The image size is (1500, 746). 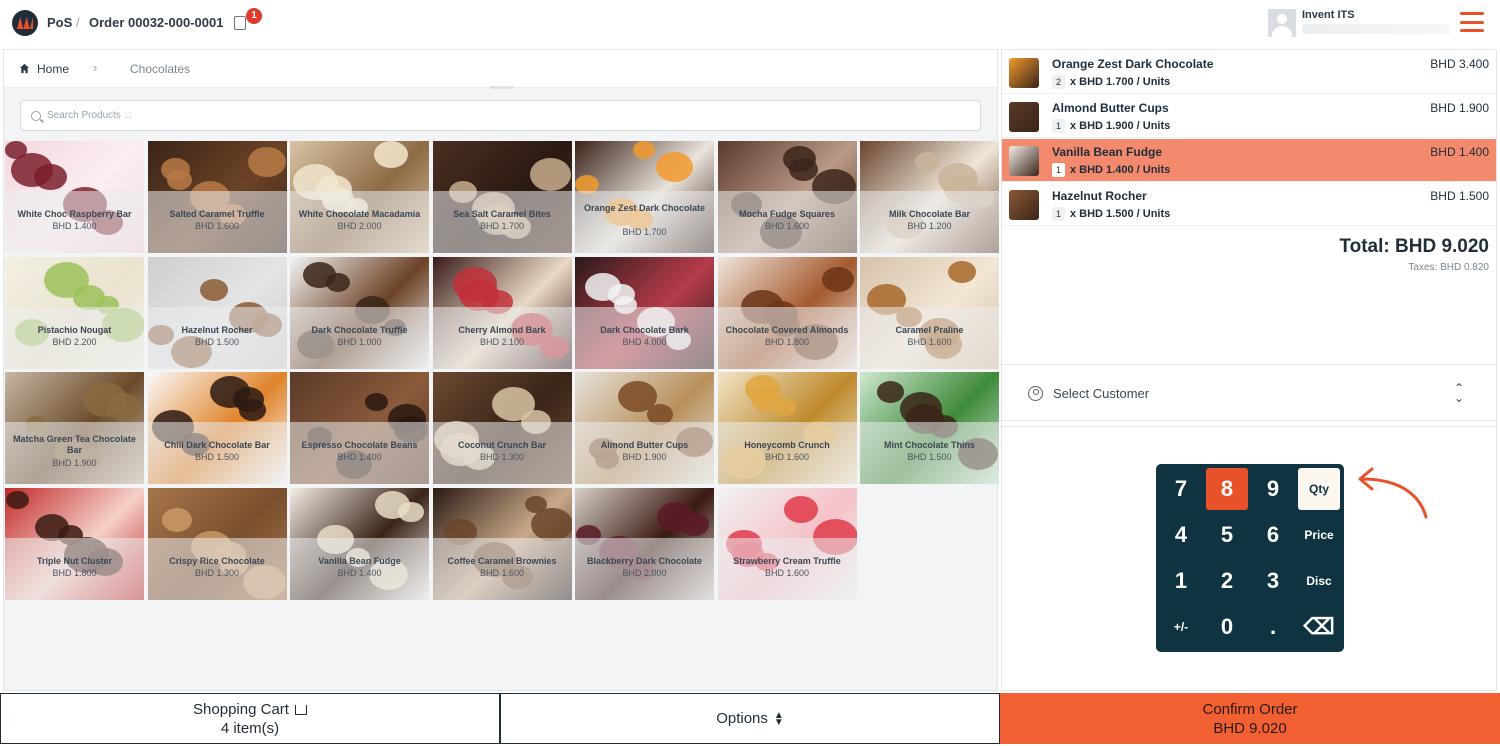 I want to click on shopping-cart-label: Shopping Cart, so click(x=241, y=709).